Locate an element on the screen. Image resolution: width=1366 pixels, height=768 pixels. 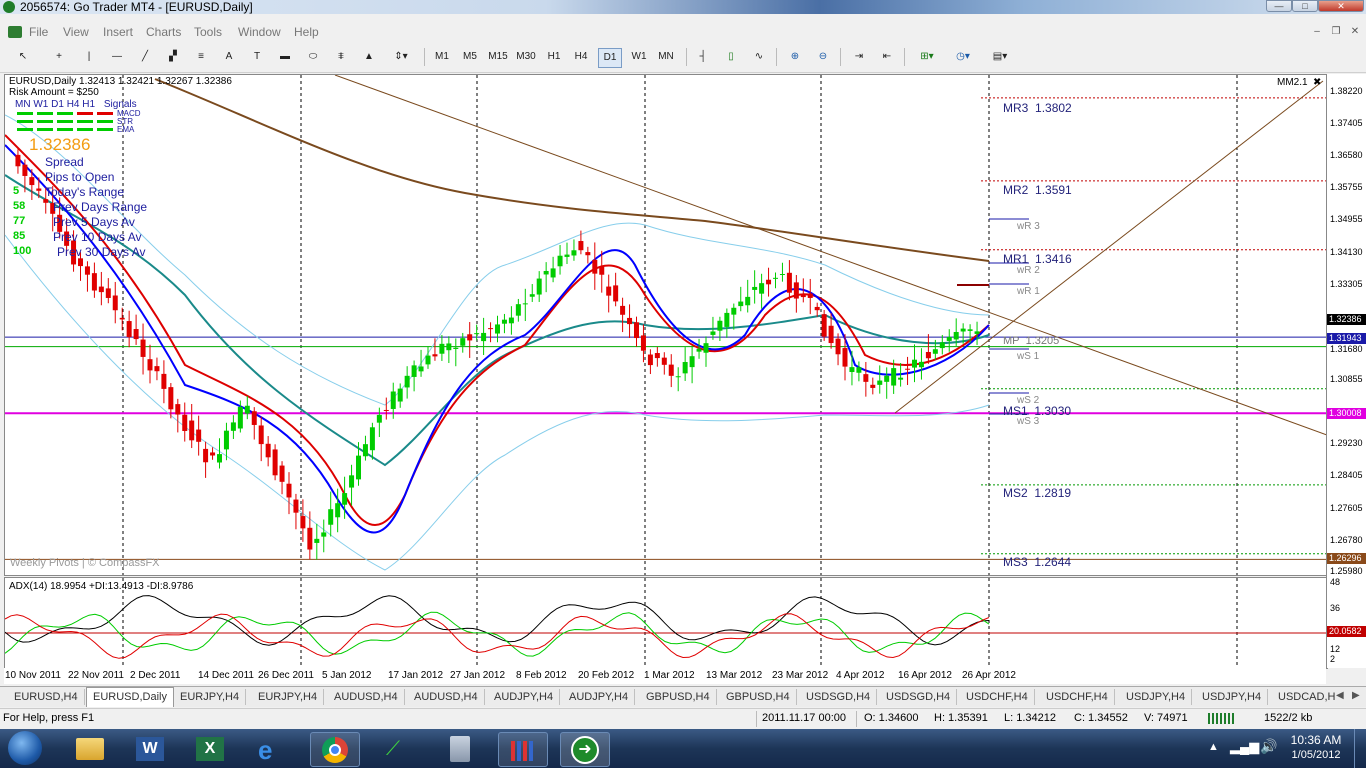
trendline-icon: ╱ is located at coordinates (145, 57).